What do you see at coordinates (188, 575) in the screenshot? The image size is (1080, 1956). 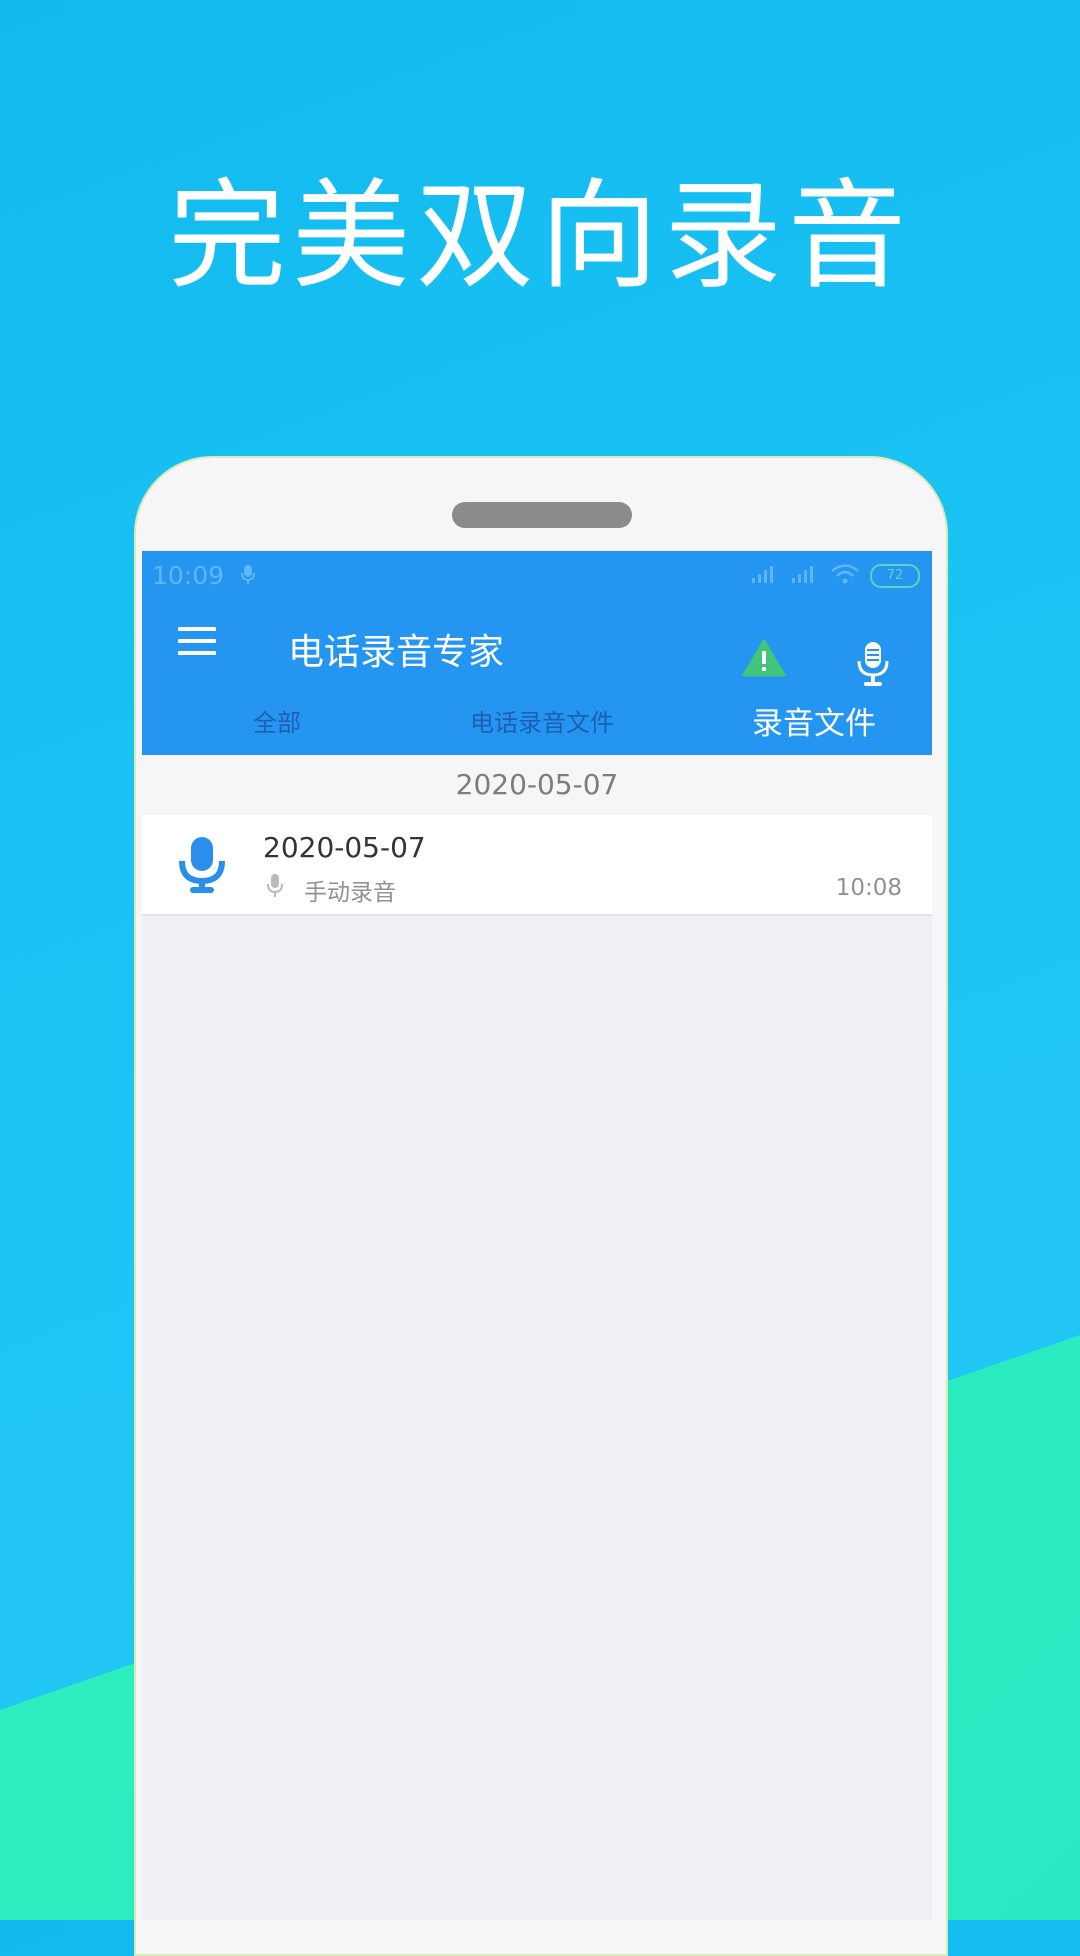 I see `status-time: 10:09` at bounding box center [188, 575].